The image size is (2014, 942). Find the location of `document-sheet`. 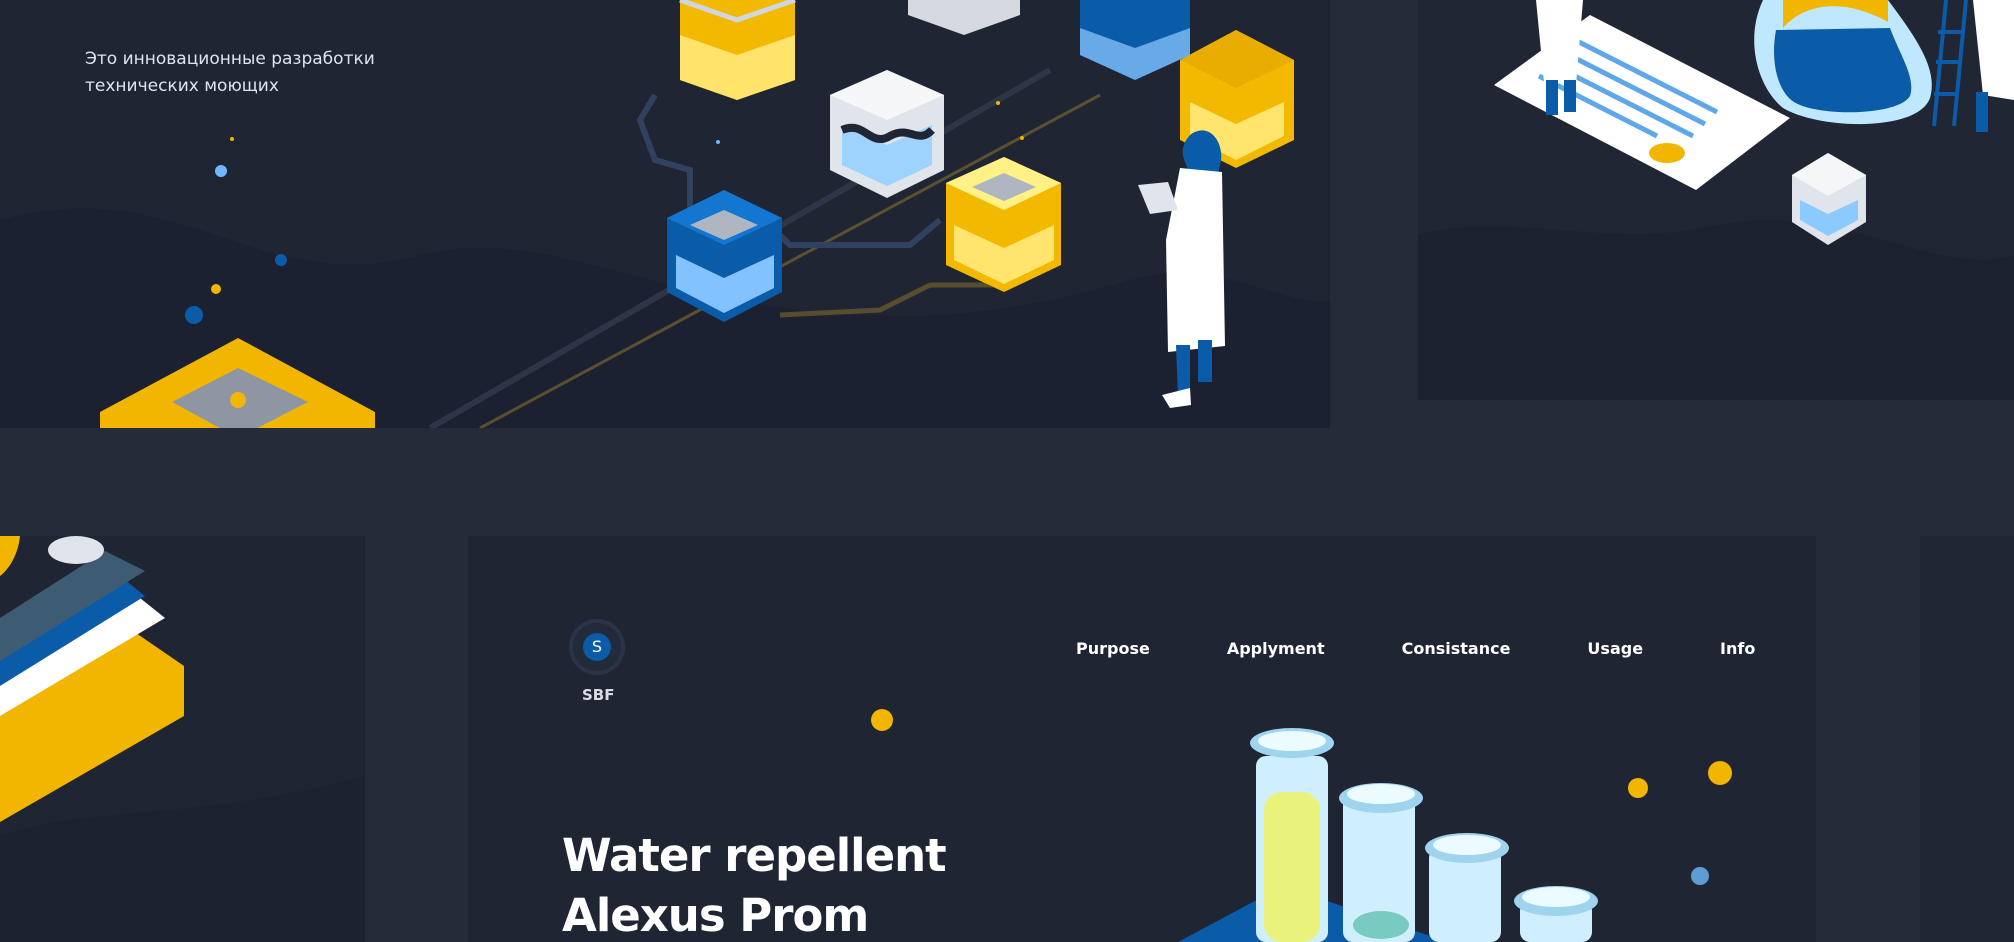

document-sheet is located at coordinates (1642, 102).